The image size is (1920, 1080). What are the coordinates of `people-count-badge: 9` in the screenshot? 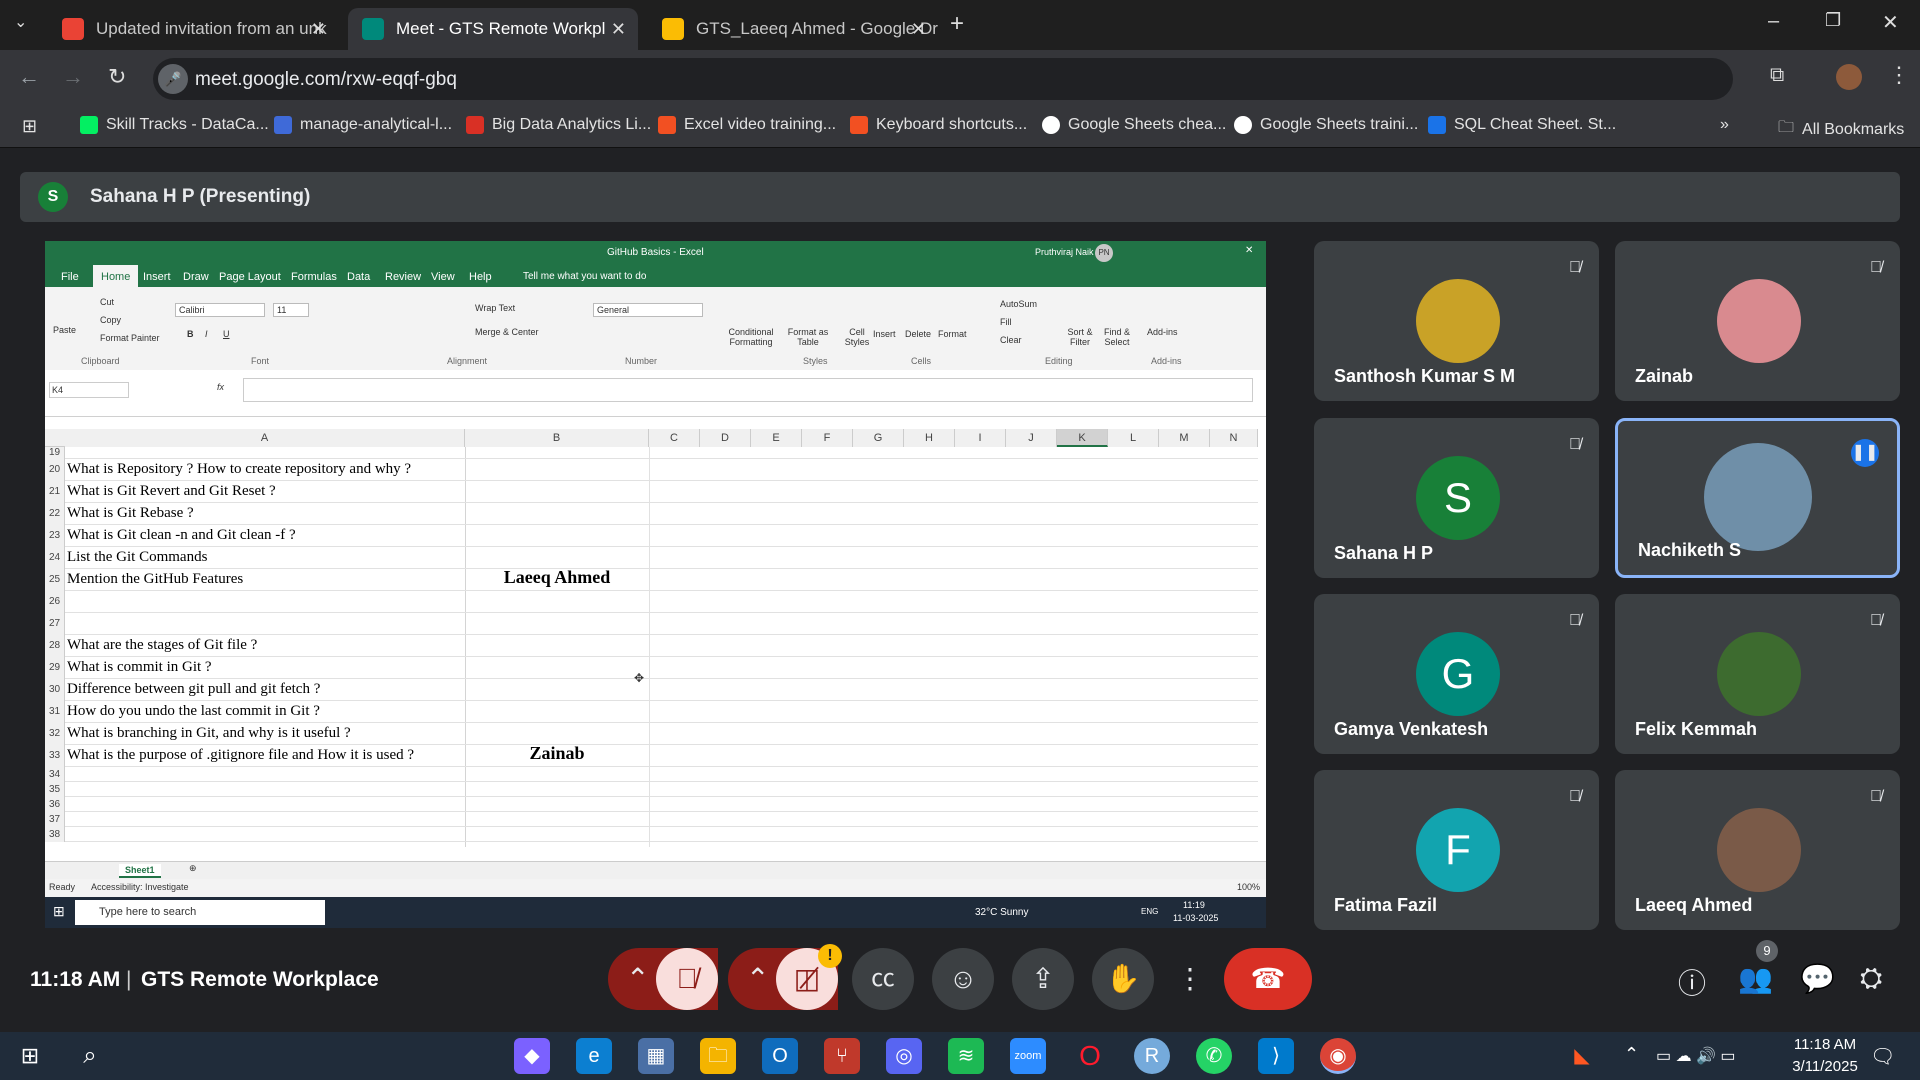 It's located at (1767, 951).